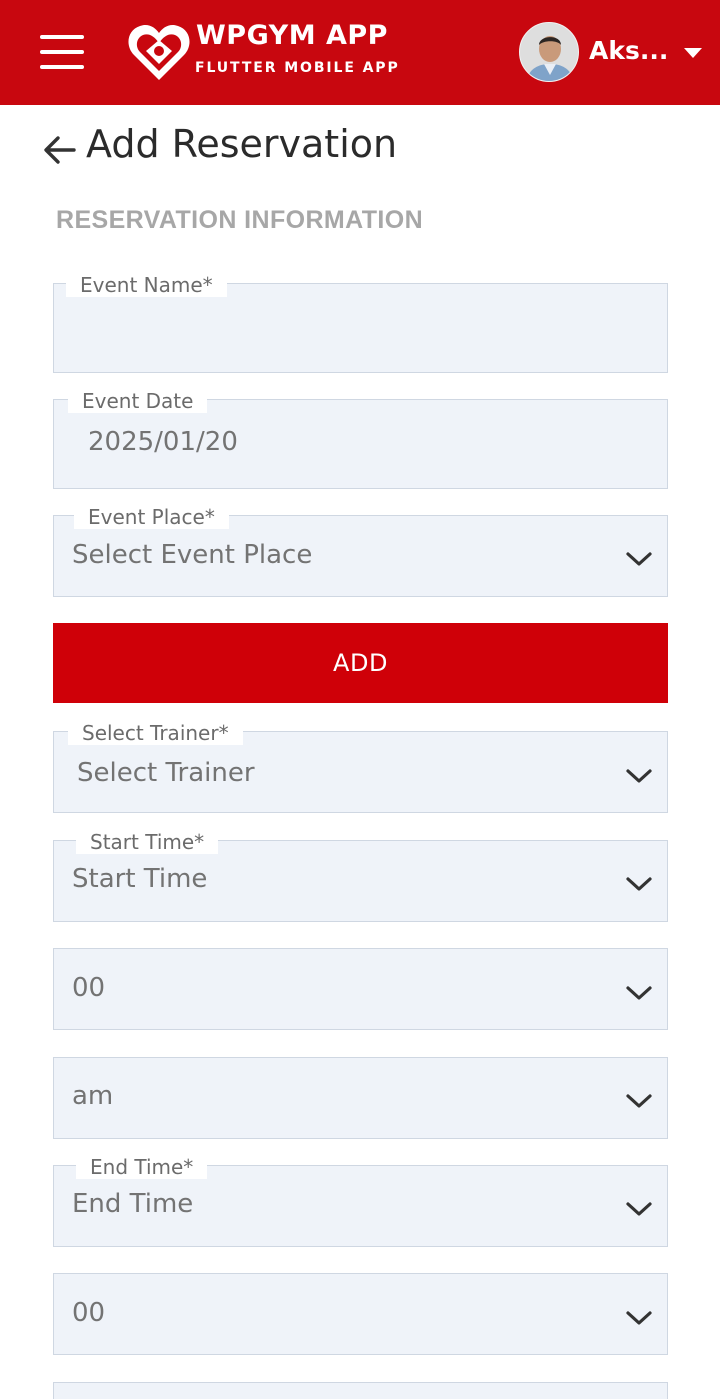 This screenshot has height=1399, width=720. Describe the element at coordinates (240, 220) in the screenshot. I see `section-title: RESERVATION INFORMATION` at that location.